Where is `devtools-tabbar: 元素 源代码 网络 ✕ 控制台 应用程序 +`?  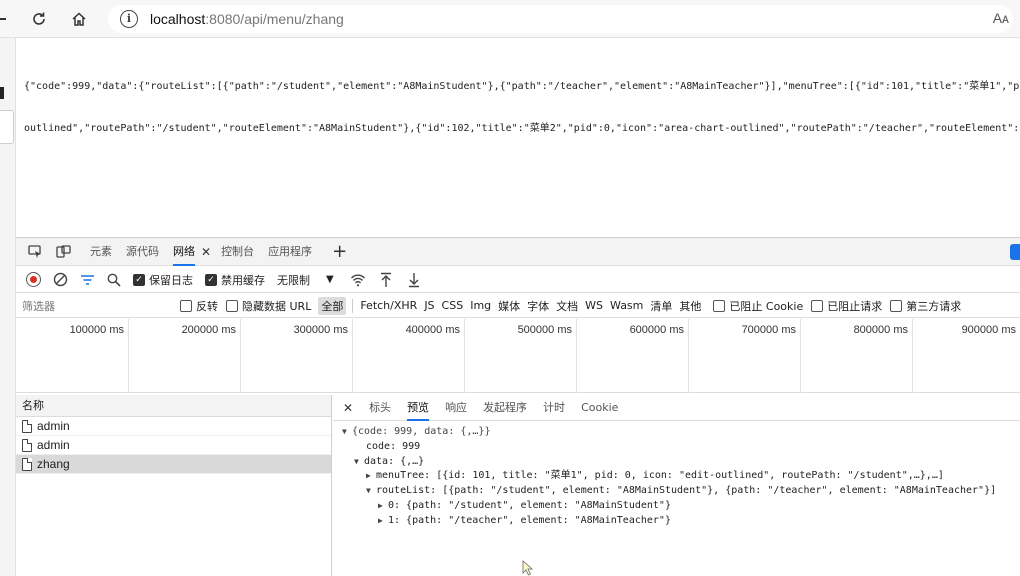 devtools-tabbar: 元素 源代码 网络 ✕ 控制台 应用程序 + is located at coordinates (518, 252).